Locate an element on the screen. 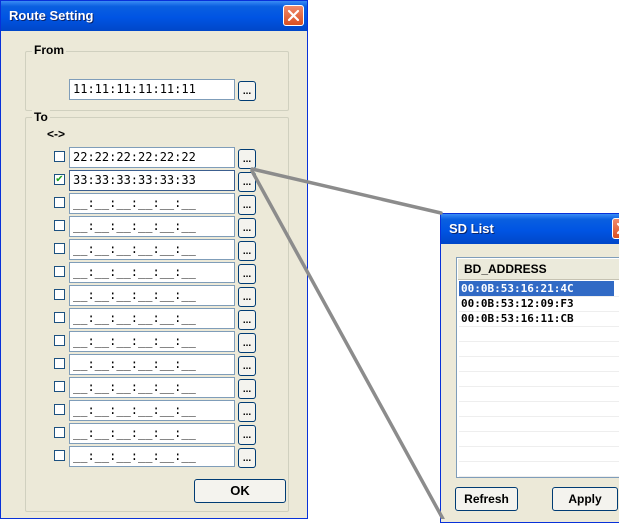 The height and width of the screenshot is (523, 619). sd-list-titlebar: SD List is located at coordinates (530, 229).